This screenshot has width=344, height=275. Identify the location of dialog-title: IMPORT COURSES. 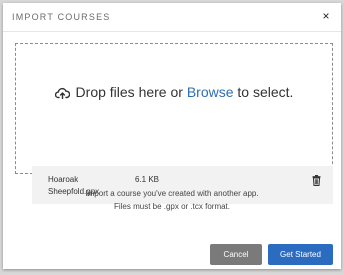
(61, 17).